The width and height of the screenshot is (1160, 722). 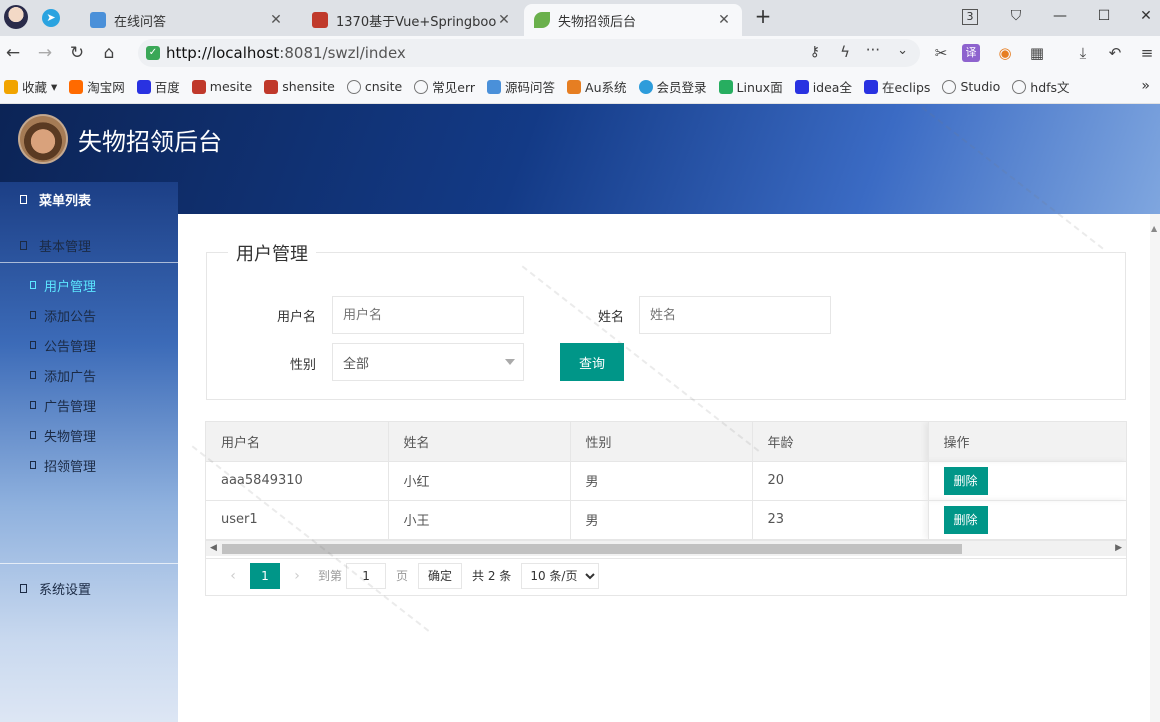 What do you see at coordinates (89, 285) in the screenshot?
I see `sidebar-item-user-management: 用户管理` at bounding box center [89, 285].